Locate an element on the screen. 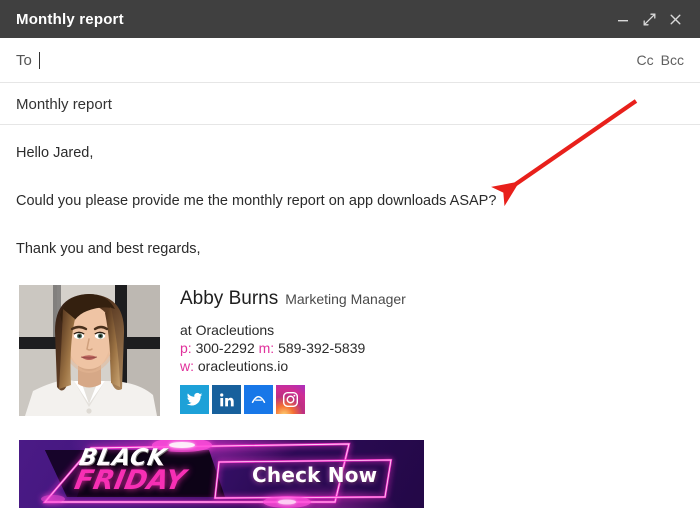 Image resolution: width=700 pixels, height=525 pixels. bcc-button: Bcc is located at coordinates (672, 60).